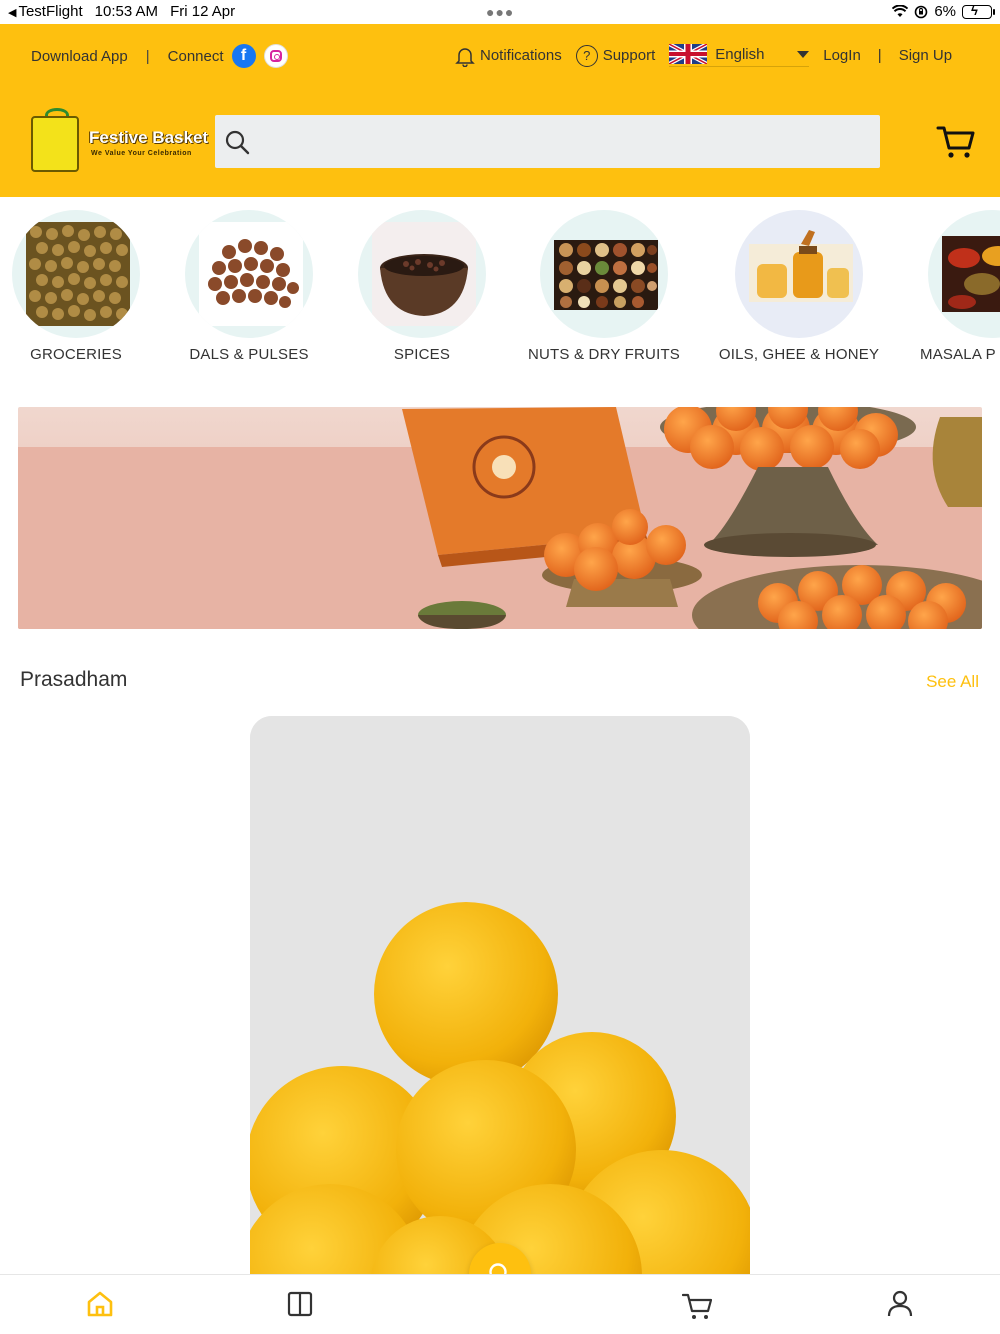 The image size is (1000, 1334). I want to click on dry-fruits-image, so click(606, 275).